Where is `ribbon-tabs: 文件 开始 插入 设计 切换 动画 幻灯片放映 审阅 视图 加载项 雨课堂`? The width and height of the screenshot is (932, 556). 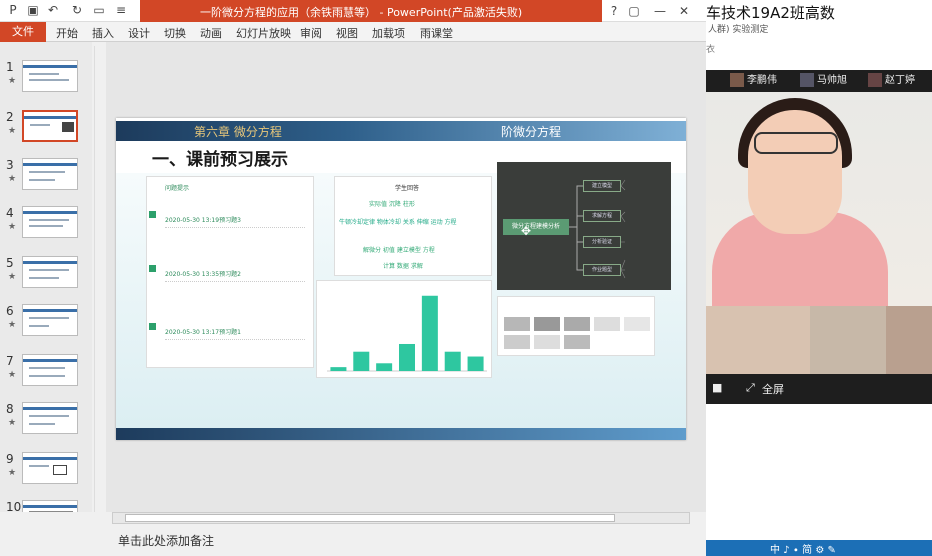
ribbon-tabs: 文件 开始 插入 设计 切换 动画 幻灯片放映 审阅 视图 加载项 雨课堂 is located at coordinates (353, 32).